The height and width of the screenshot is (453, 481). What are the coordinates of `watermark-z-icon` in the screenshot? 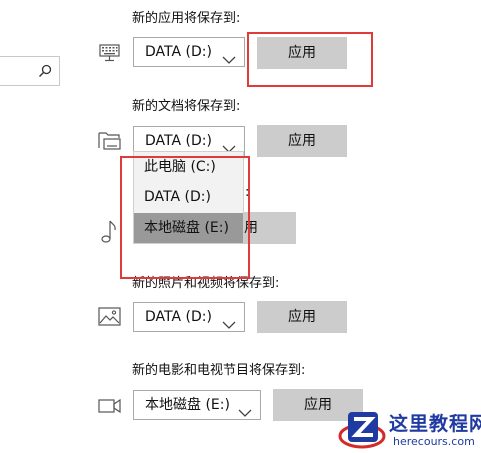 It's located at (362, 430).